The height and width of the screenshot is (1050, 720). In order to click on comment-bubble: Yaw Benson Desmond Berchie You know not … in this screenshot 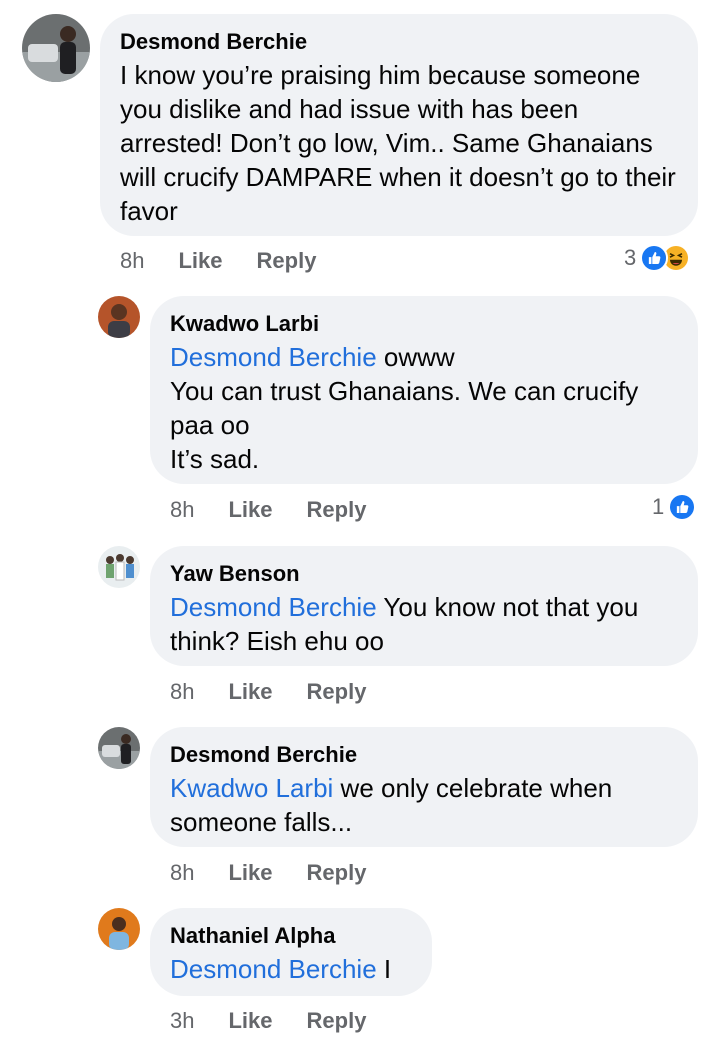, I will do `click(424, 606)`.